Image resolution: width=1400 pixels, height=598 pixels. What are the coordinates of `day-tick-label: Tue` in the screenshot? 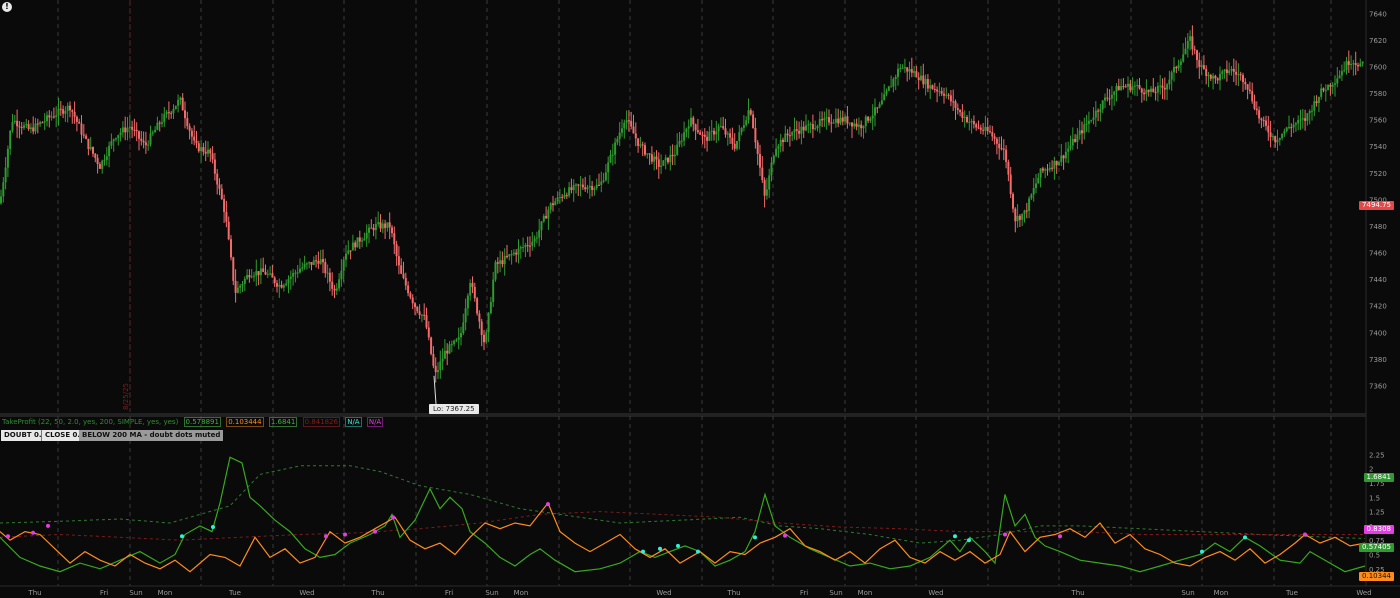 It's located at (1291, 593).